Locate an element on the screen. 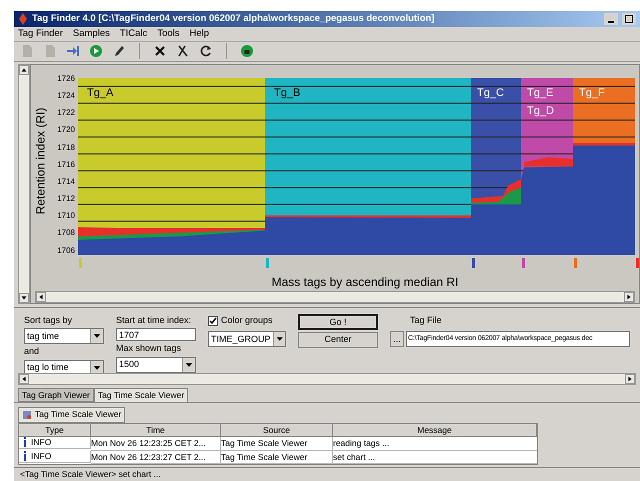 The width and height of the screenshot is (640, 481). field-label: Sort tags by is located at coordinates (49, 320).